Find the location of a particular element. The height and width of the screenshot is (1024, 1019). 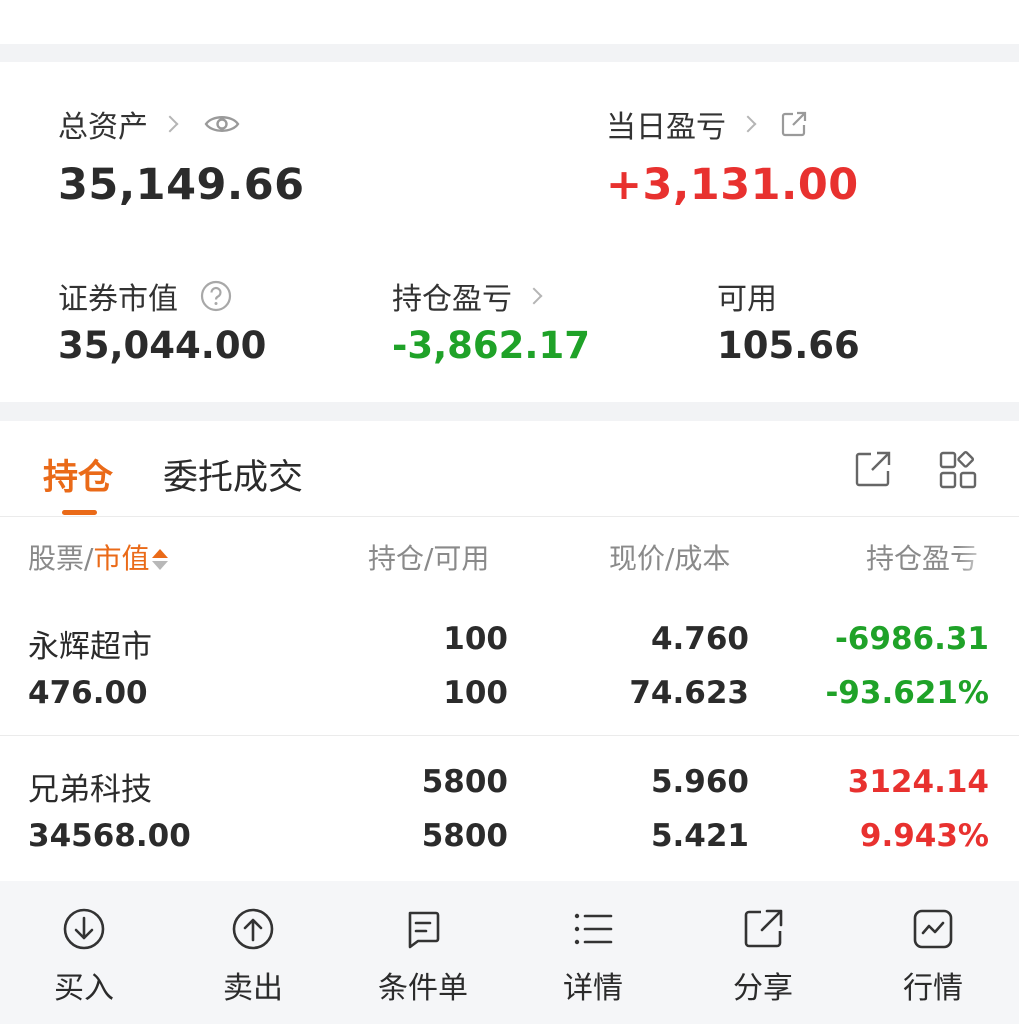

market-value: 34568.00 is located at coordinates (109, 836).